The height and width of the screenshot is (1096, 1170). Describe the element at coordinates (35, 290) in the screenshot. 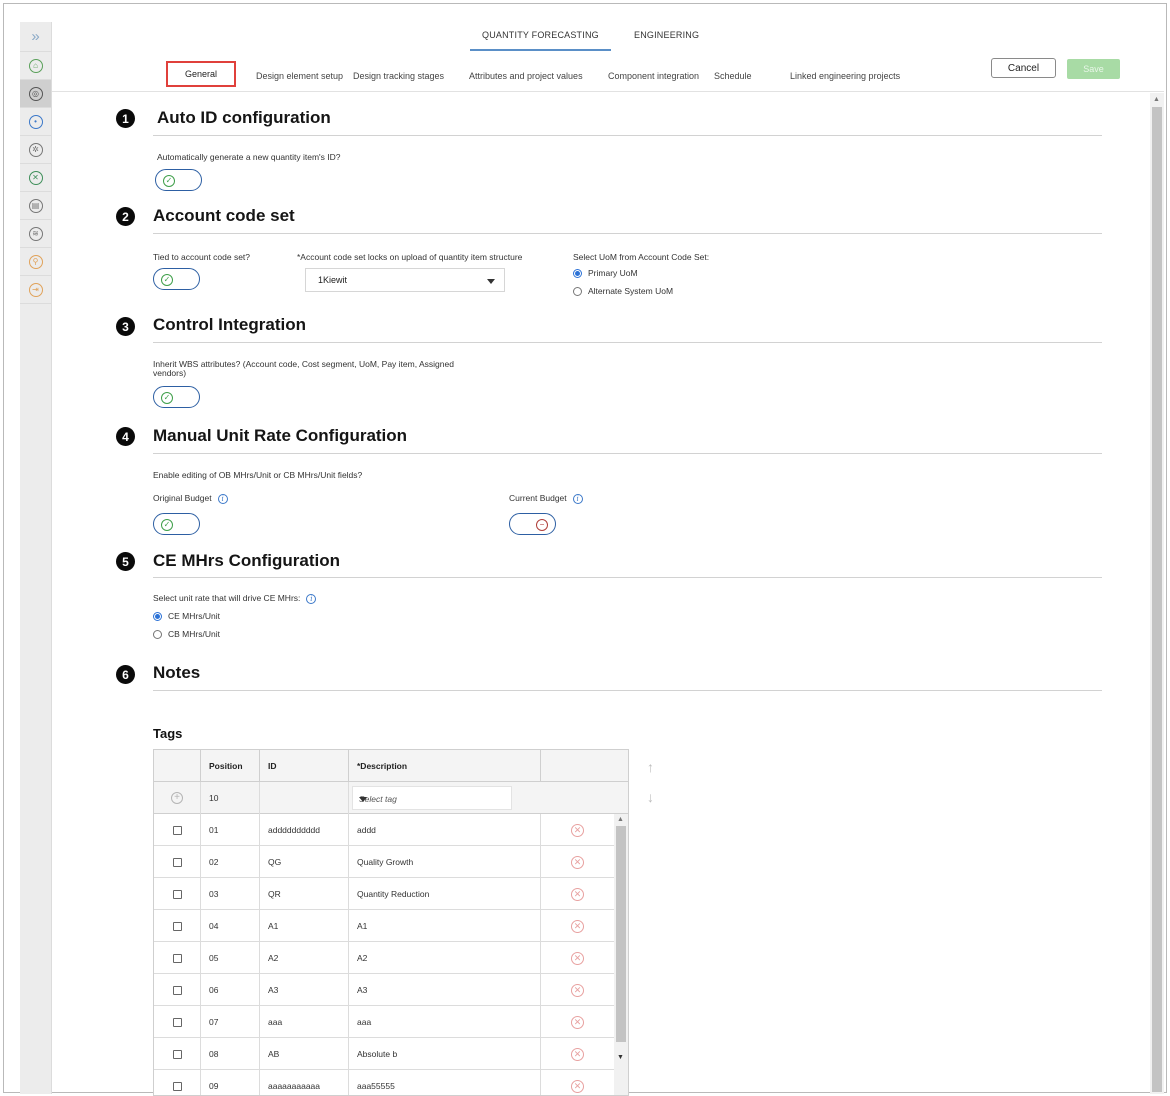

I see `rail-item-export: ⇥` at that location.